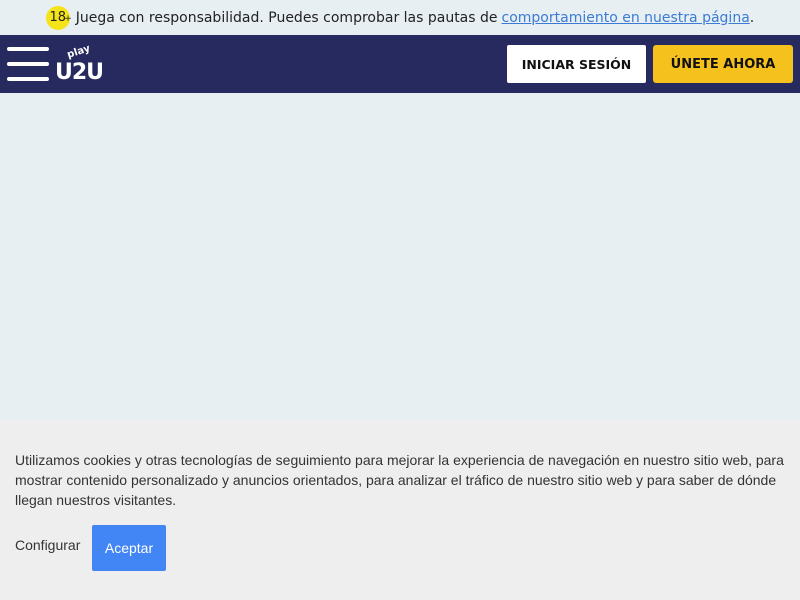 The height and width of the screenshot is (600, 800). I want to click on responsible-gaming-link: comportamiento en nuestra página, so click(626, 18).